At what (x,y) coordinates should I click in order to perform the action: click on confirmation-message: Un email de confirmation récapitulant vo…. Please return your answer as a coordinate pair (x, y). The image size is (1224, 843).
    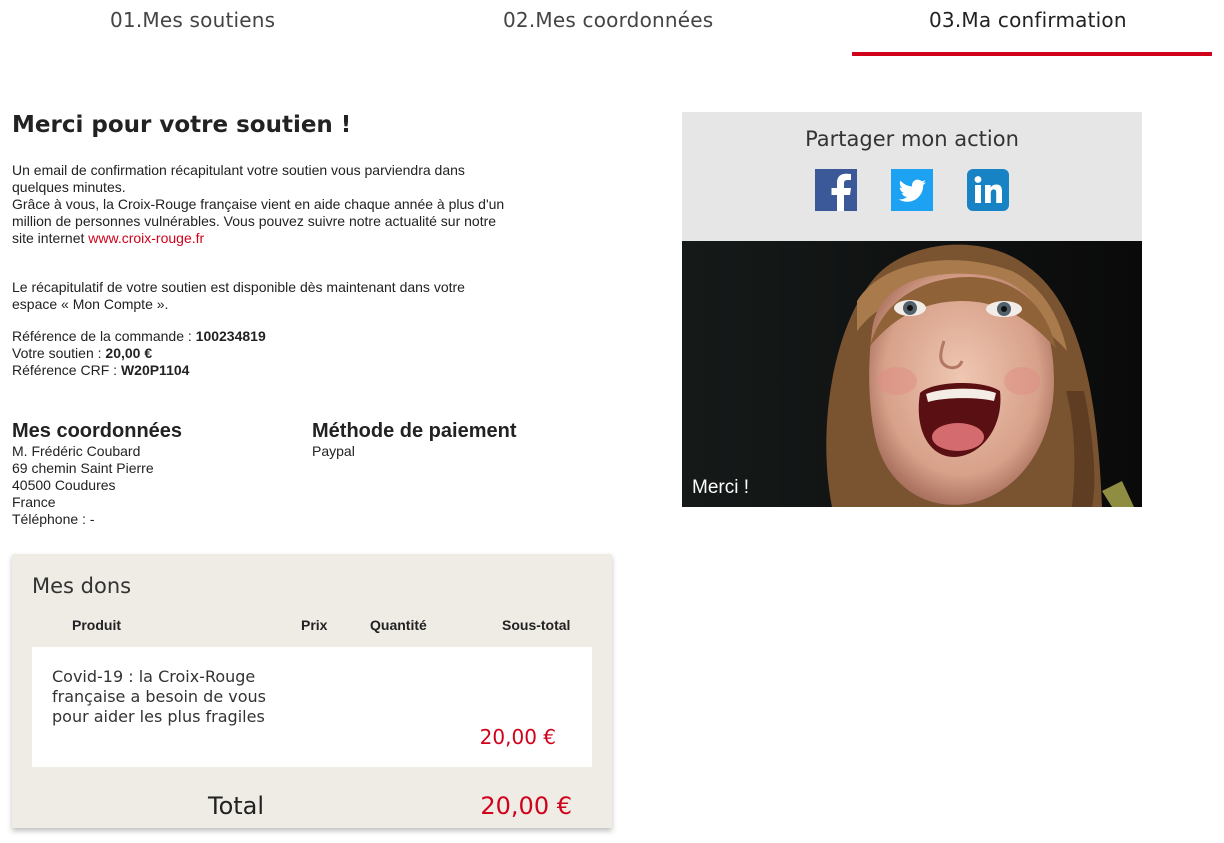
    Looking at the image, I should click on (262, 204).